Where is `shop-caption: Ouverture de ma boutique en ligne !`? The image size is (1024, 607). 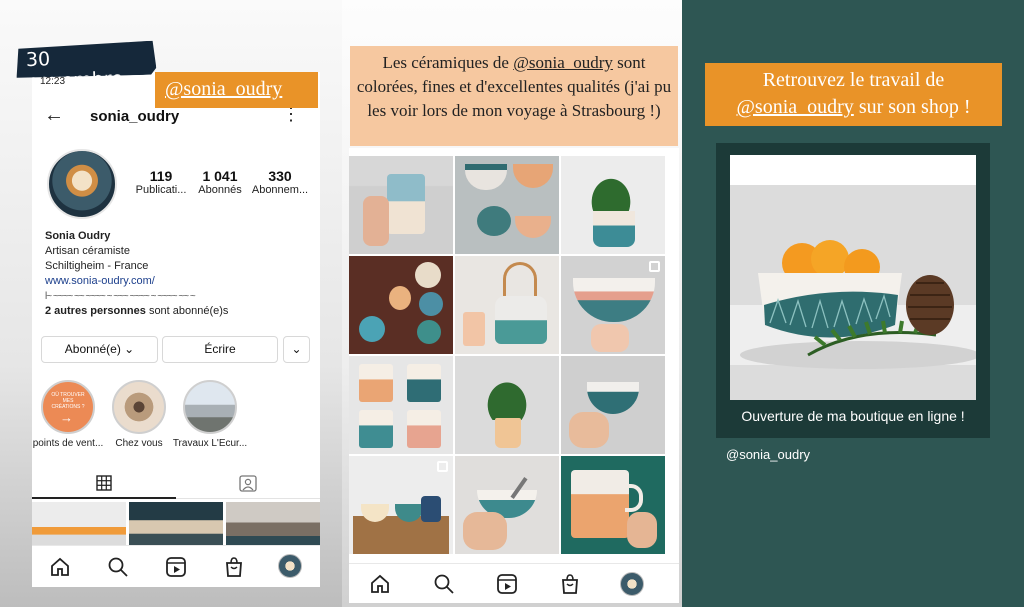
shop-caption: Ouverture de ma boutique en ligne ! is located at coordinates (853, 416).